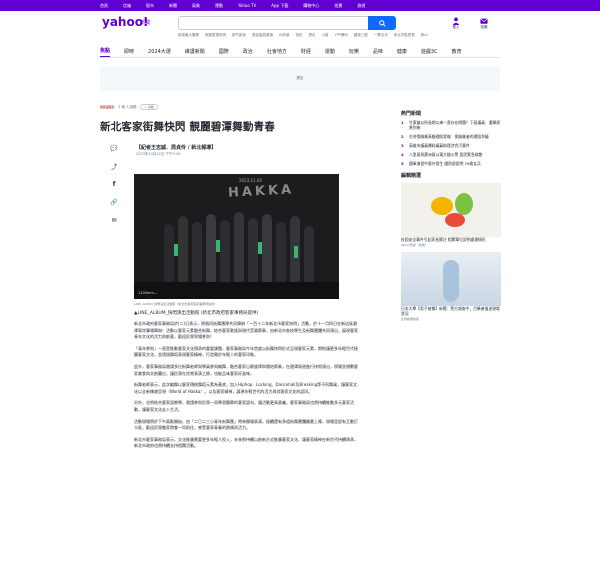 This screenshot has width=600, height=573. I want to click on facebook-icon: f, so click(114, 184).